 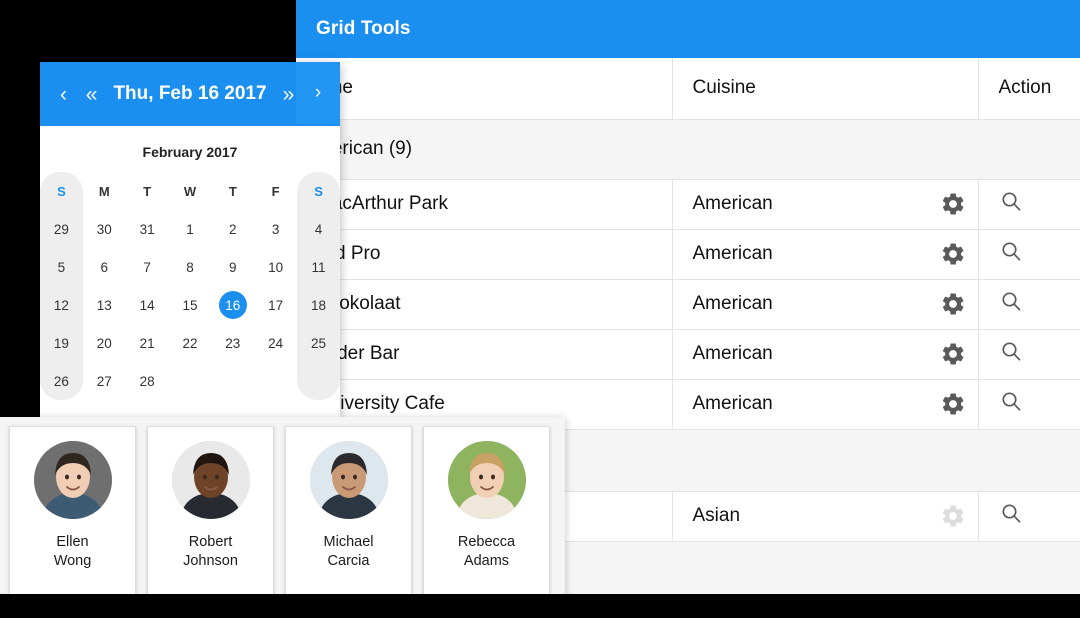 What do you see at coordinates (72, 551) in the screenshot?
I see `person-name: Ellen Wong` at bounding box center [72, 551].